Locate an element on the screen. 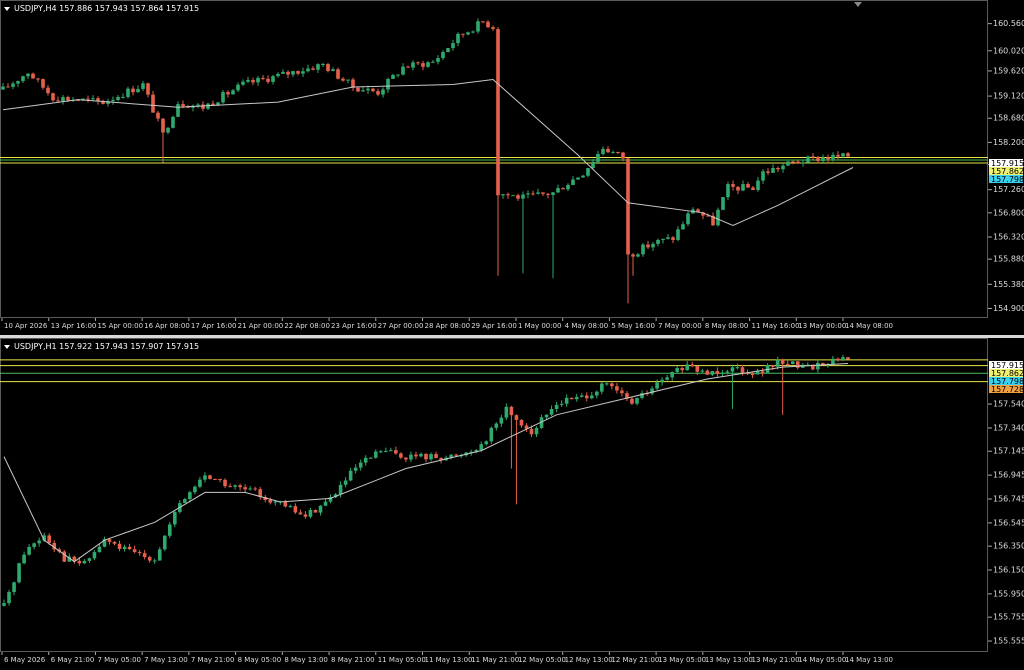 This screenshot has height=670, width=1024. x-axis-tick-label: 6 May 21:00 is located at coordinates (73, 660).